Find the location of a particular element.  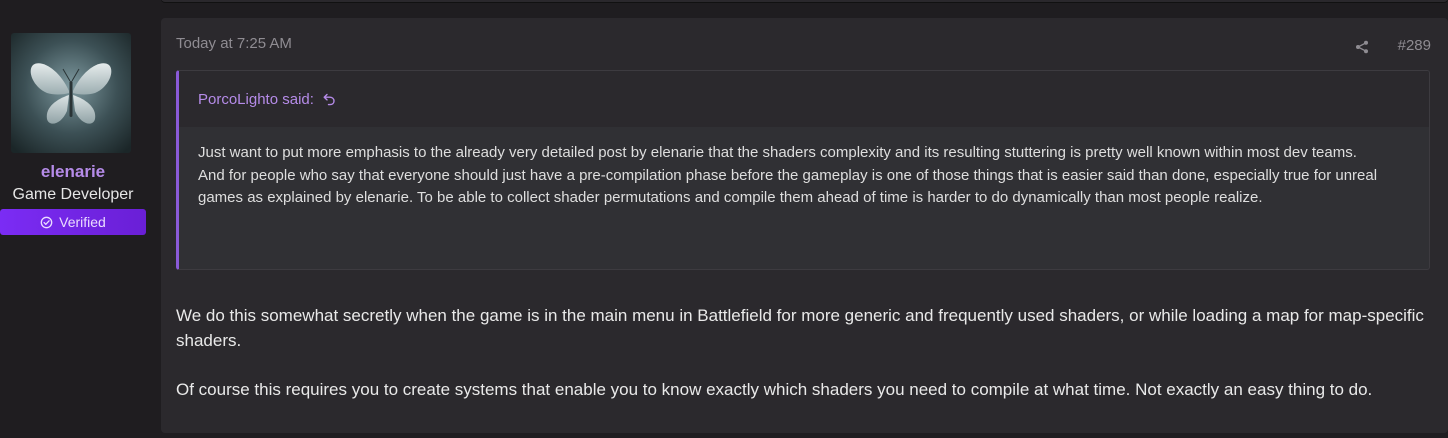

check-circle-icon is located at coordinates (46, 222).